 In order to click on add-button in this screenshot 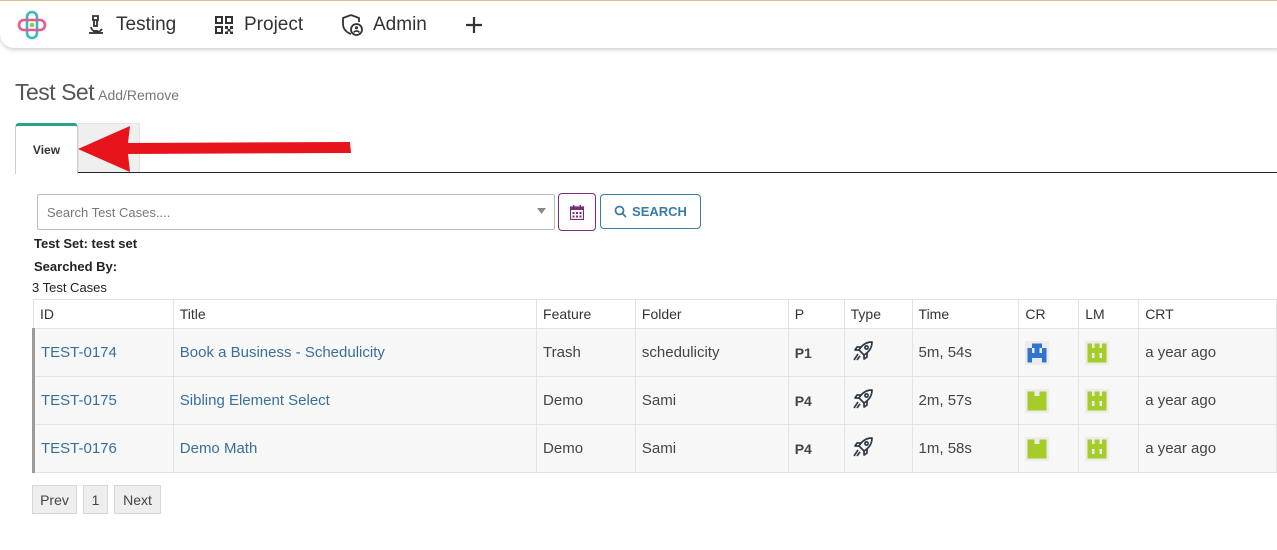, I will do `click(478, 25)`.